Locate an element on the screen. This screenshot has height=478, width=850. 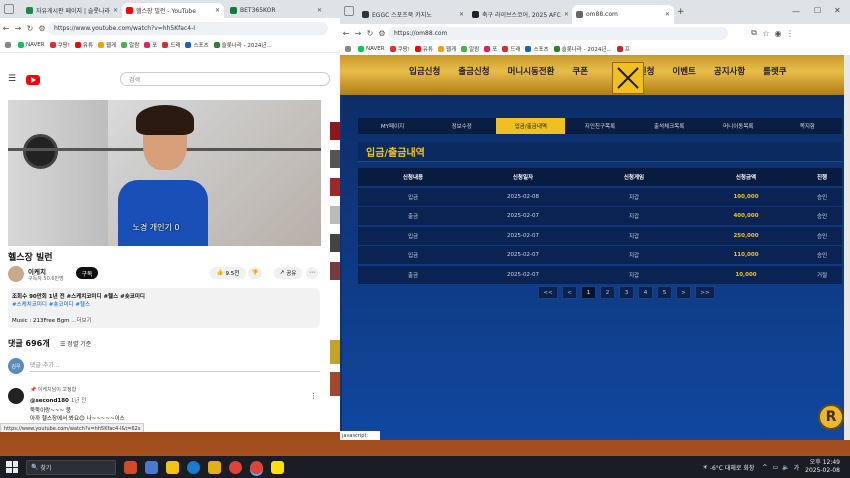
right-tab-1: EGGC 스포츠북 카지노 ✕ is located at coordinates (413, 14).